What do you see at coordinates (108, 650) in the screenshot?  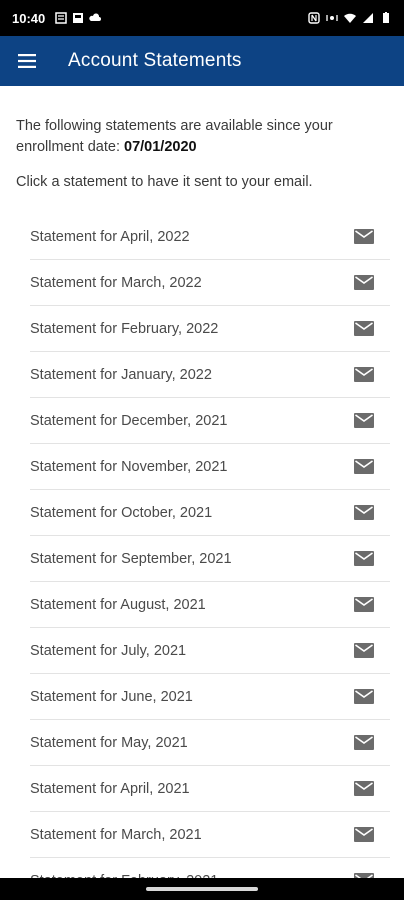 I see `statement-label: Statement for July, 2021` at bounding box center [108, 650].